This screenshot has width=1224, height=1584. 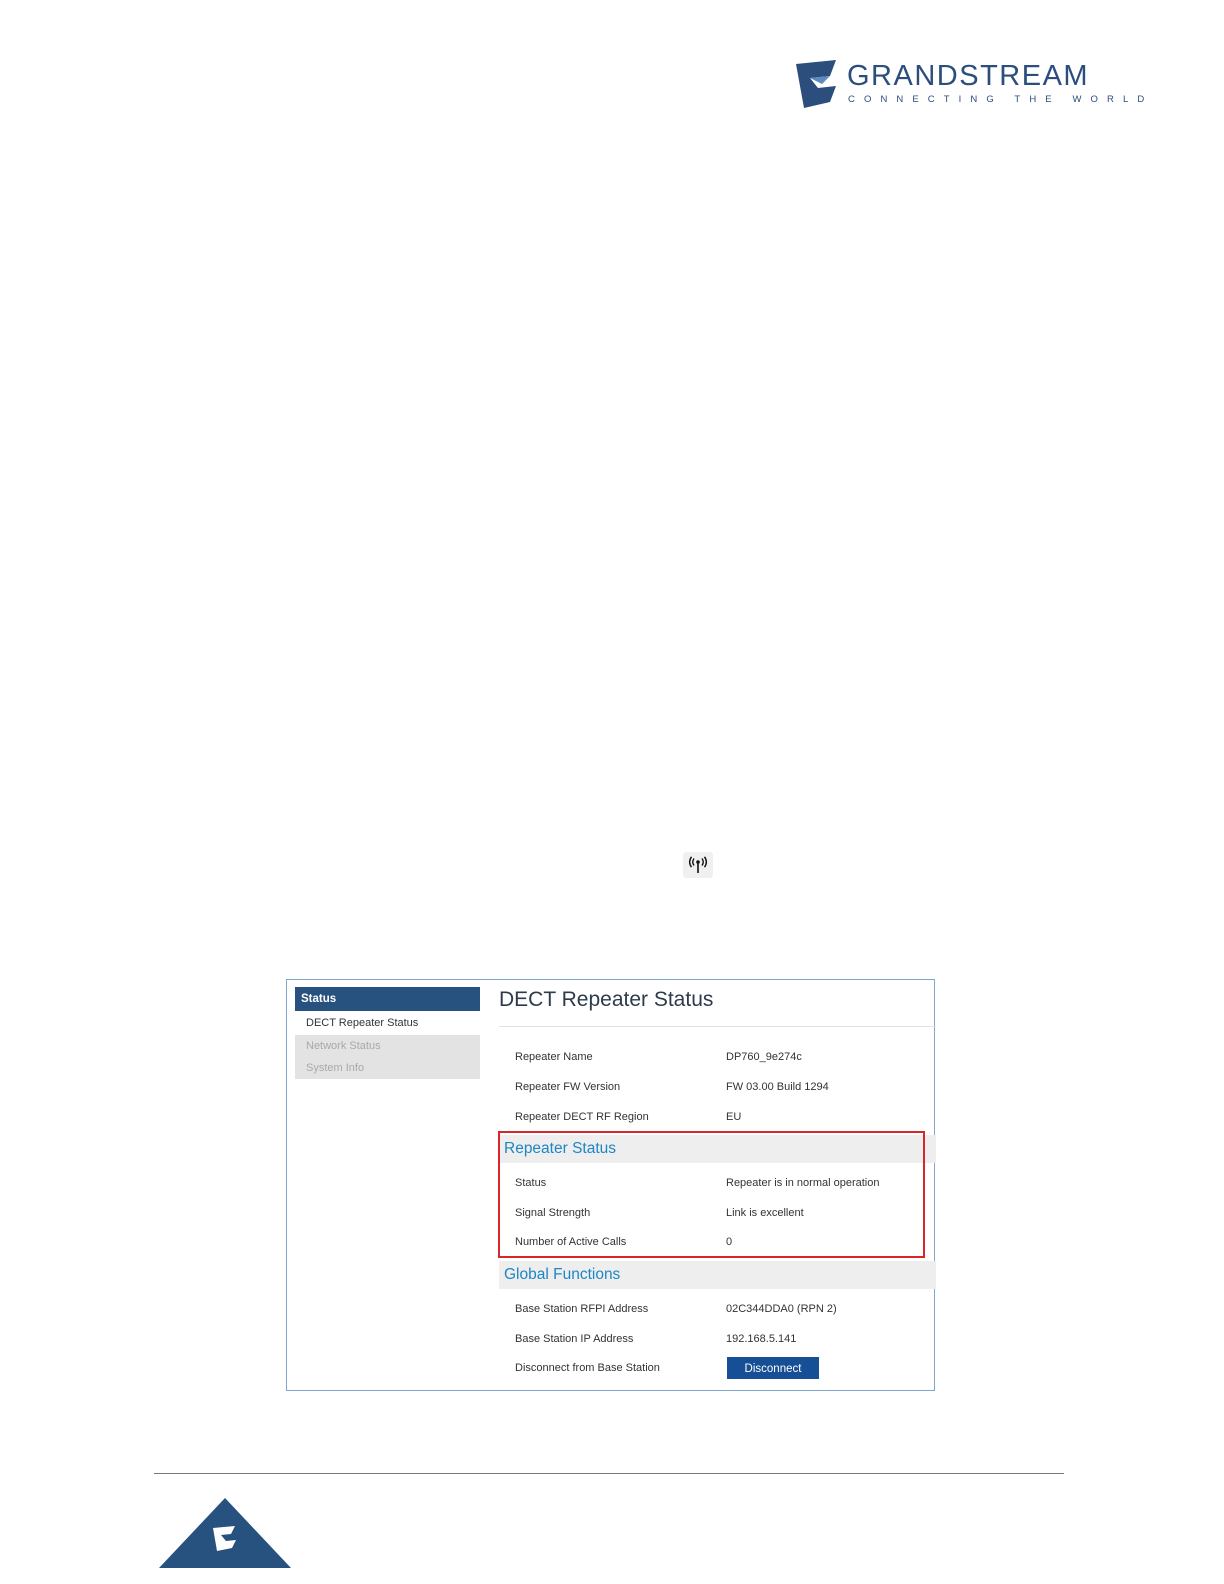 I want to click on page-title: DECT Repeater Status, so click(x=606, y=999).